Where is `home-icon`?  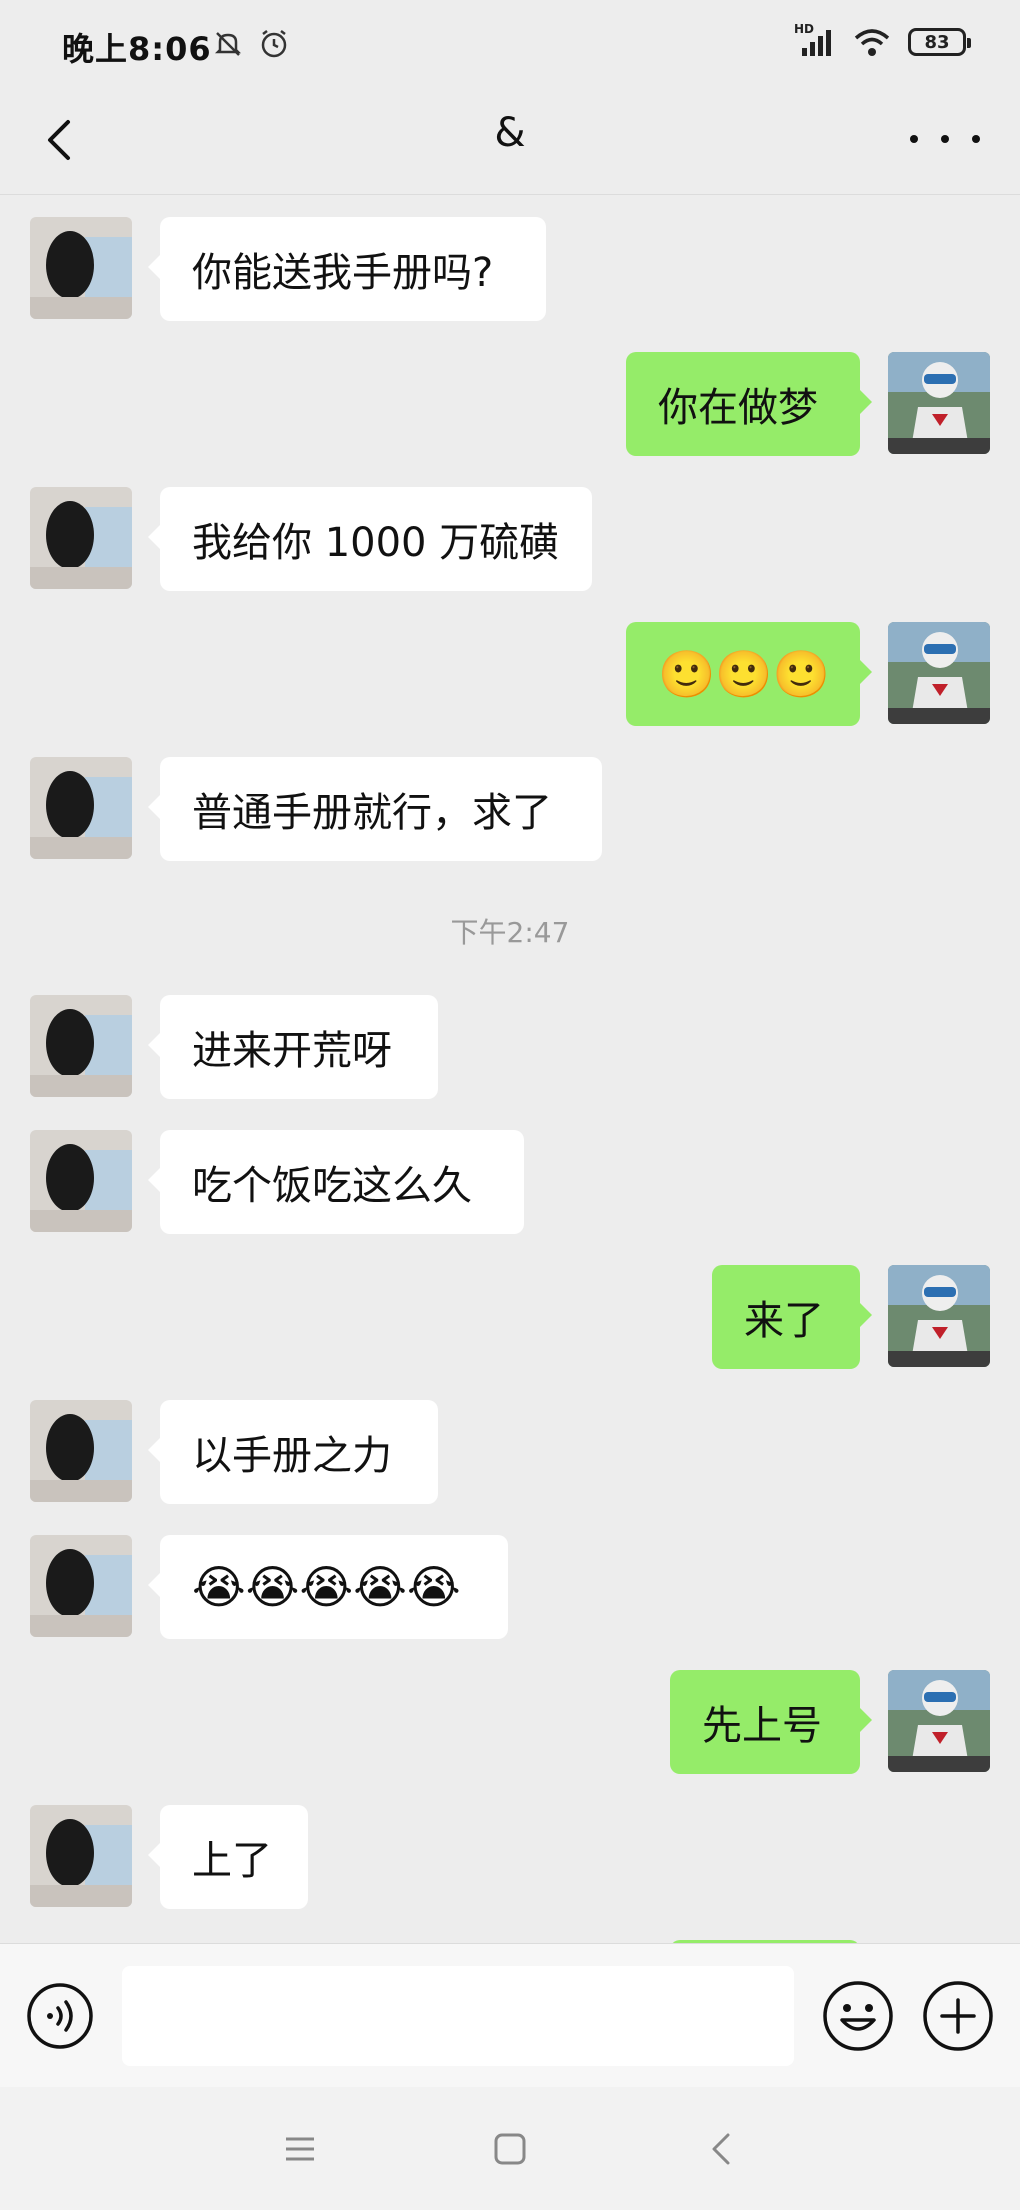
home-icon is located at coordinates (510, 2149).